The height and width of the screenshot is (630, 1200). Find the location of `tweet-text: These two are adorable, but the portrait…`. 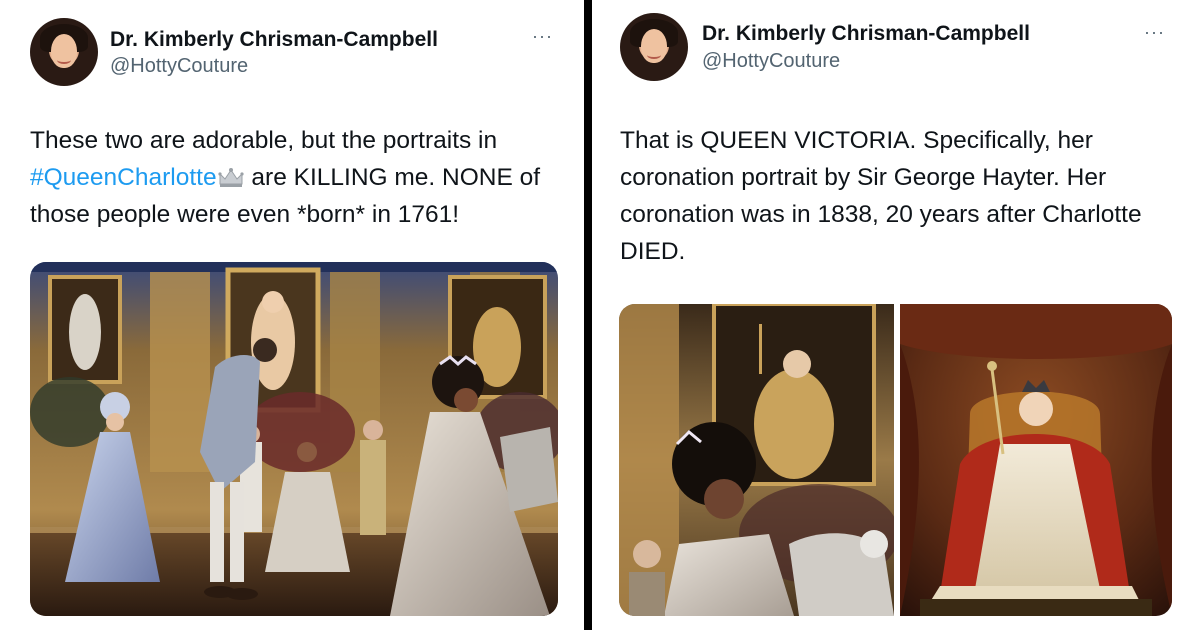

tweet-text: These two are adorable, but the portrait… is located at coordinates (290, 177).